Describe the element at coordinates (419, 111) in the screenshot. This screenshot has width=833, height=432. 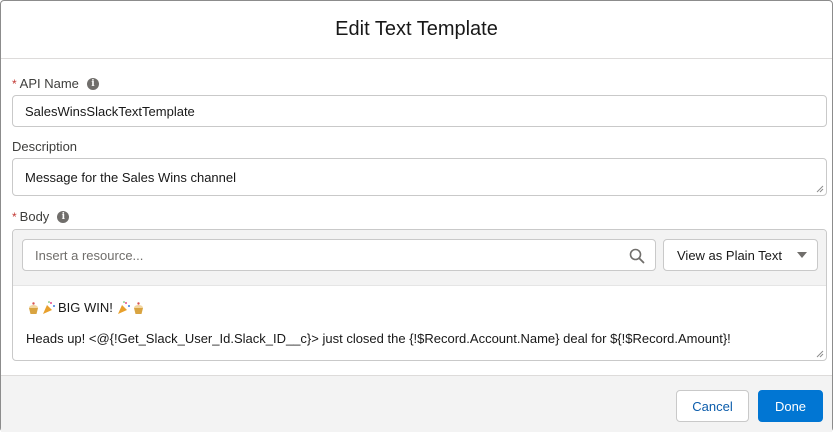
I see `api-name-input: SalesWinsSlackTextTemplate` at that location.